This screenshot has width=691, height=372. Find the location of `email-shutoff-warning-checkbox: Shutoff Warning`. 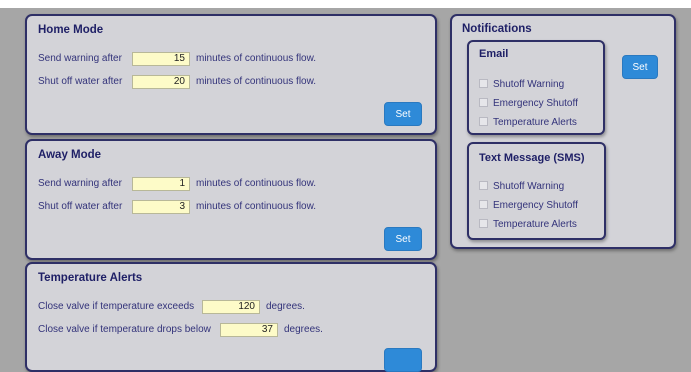

email-shutoff-warning-checkbox: Shutoff Warning is located at coordinates (521, 84).